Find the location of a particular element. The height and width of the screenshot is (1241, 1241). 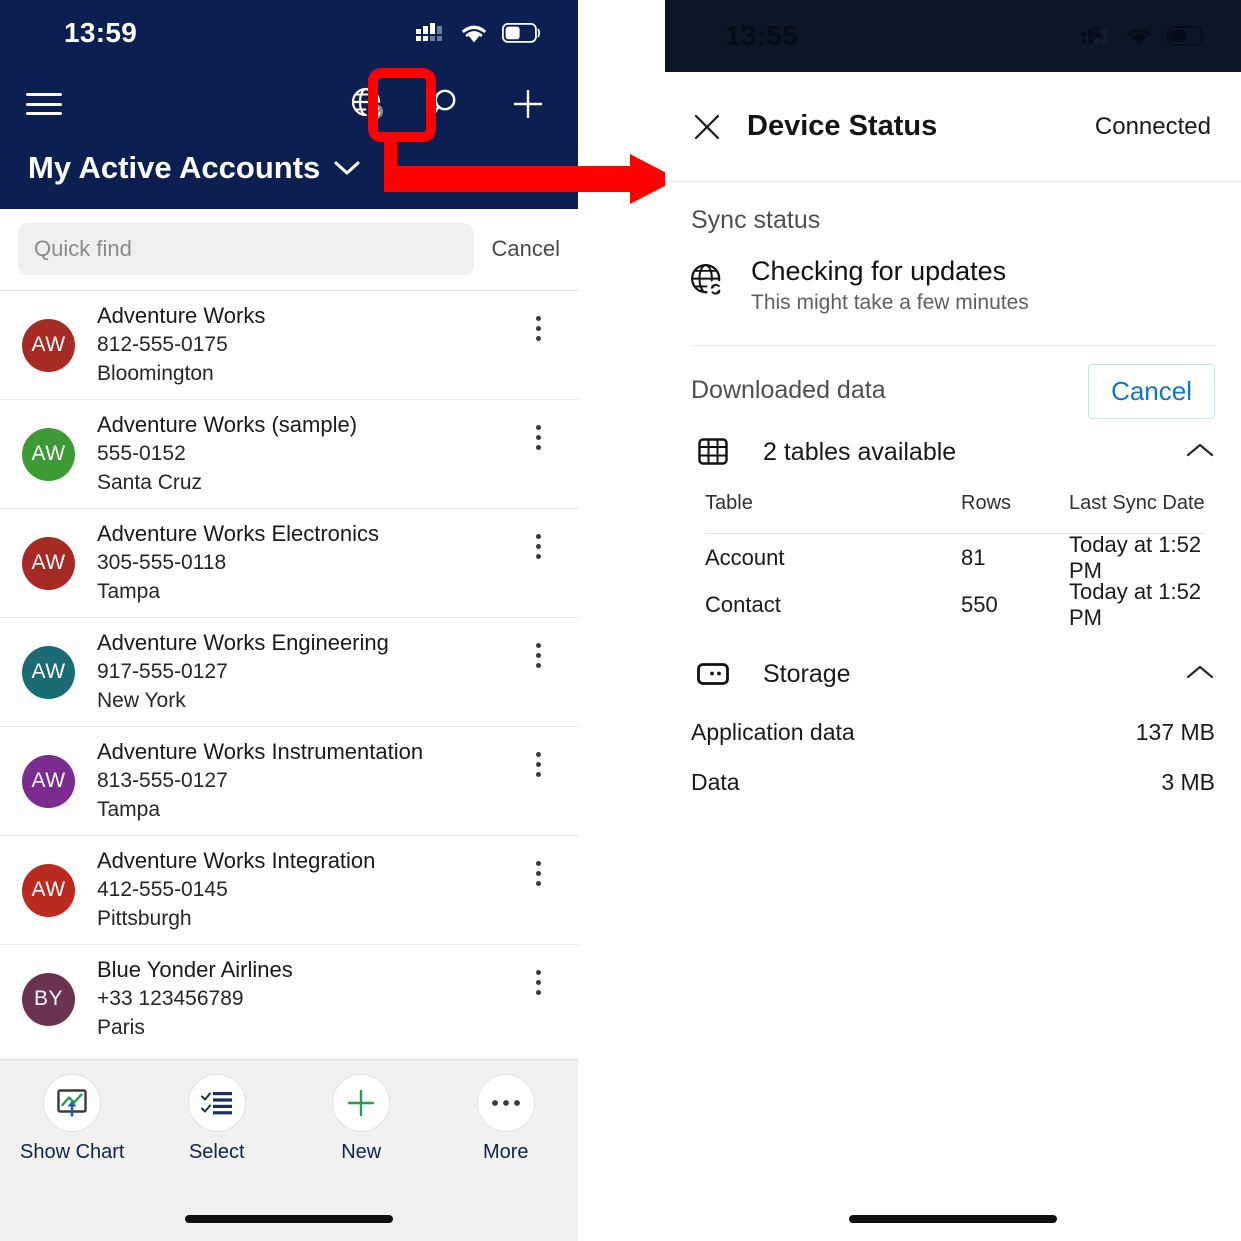

account-name: Adventure Works is located at coordinates (181, 316).